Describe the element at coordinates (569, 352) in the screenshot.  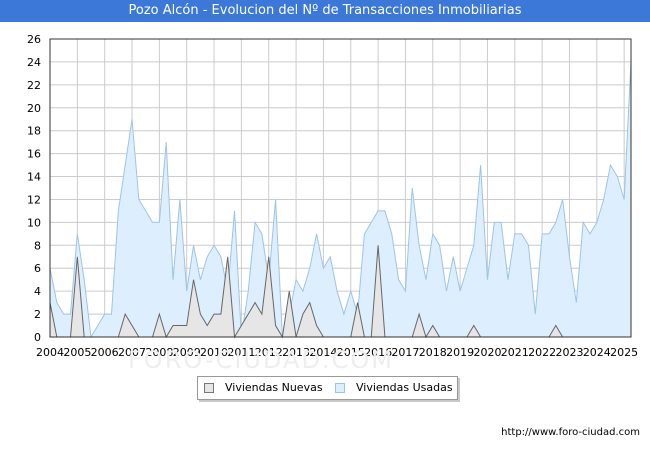
I see `x-tick-label: 2023` at that location.